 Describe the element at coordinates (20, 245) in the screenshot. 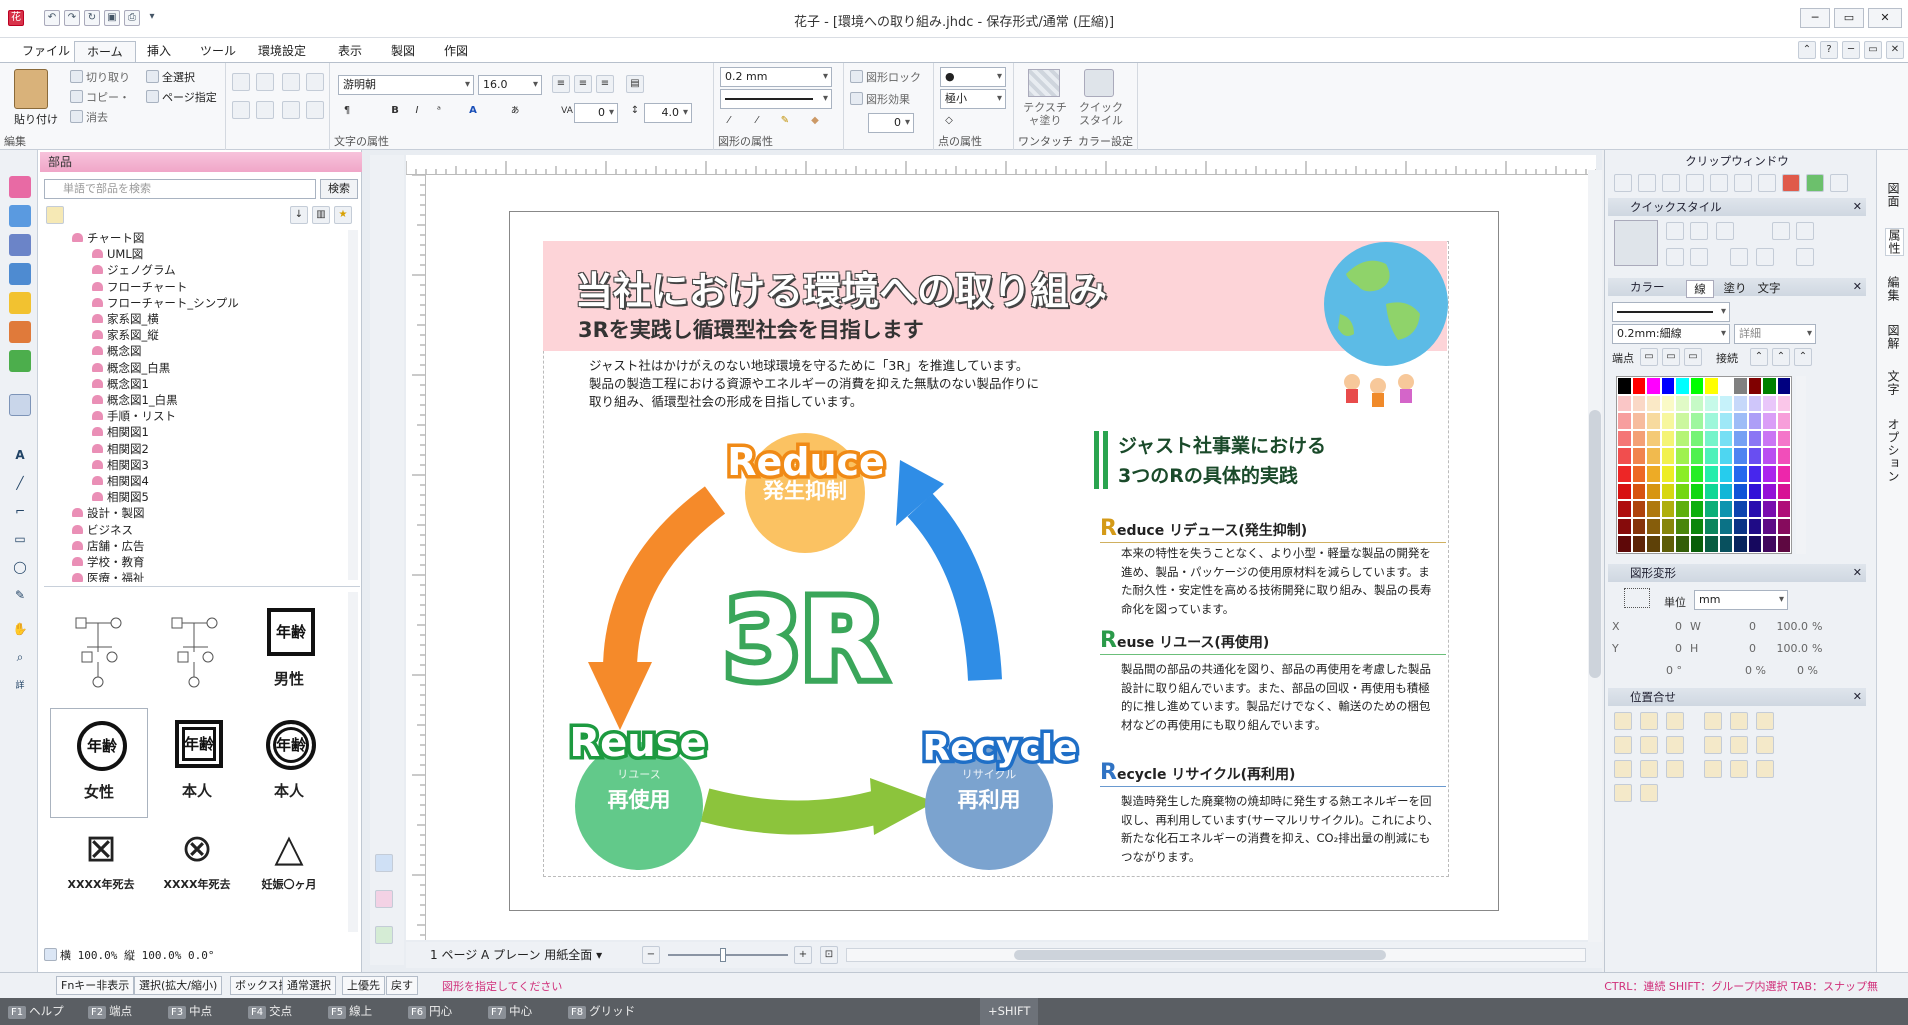

I see `shapes-icon` at that location.